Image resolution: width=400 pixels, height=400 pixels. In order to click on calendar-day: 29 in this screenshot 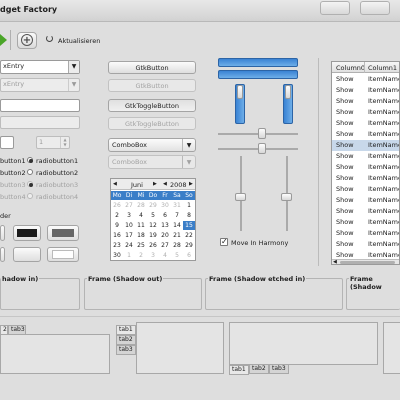, I will do `click(153, 205)`.